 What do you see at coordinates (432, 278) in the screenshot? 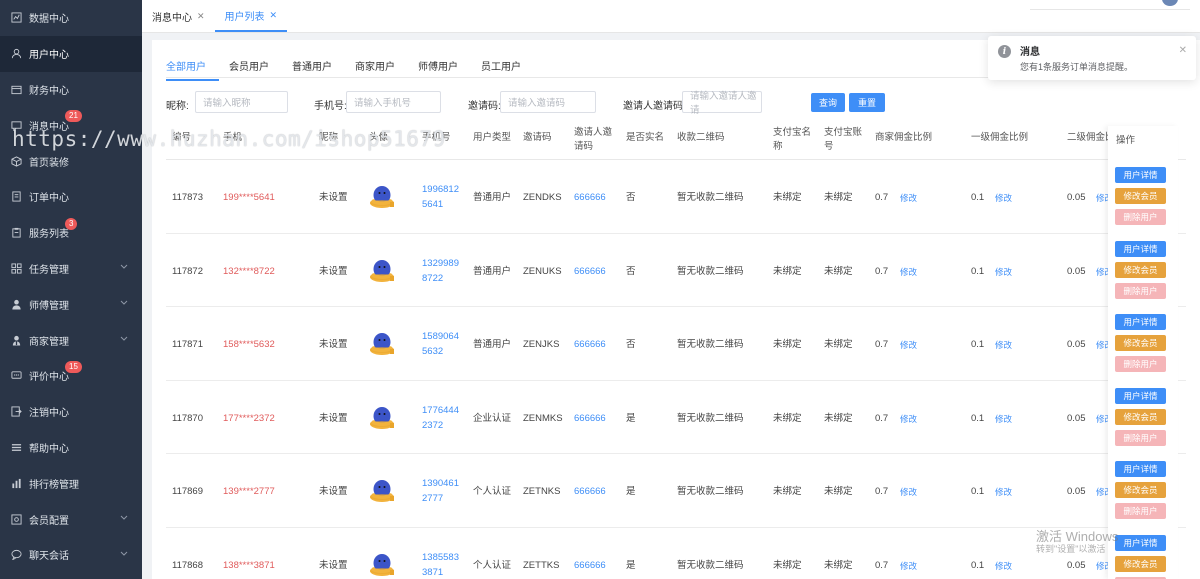
I see `mobile-number: 8722` at bounding box center [432, 278].